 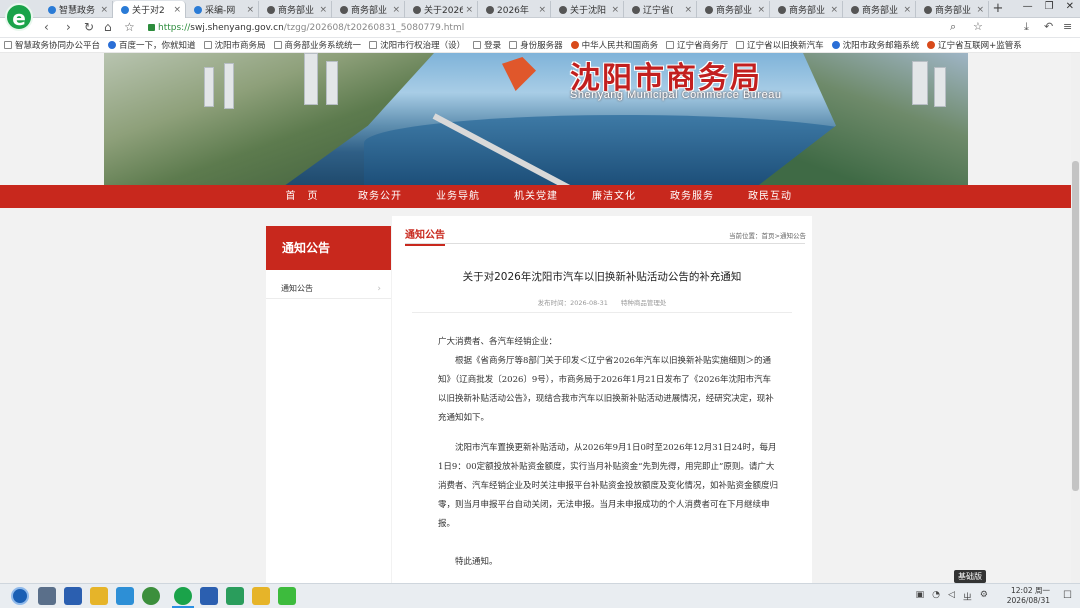 I want to click on menu-icon: ≡, so click(x=1067, y=26).